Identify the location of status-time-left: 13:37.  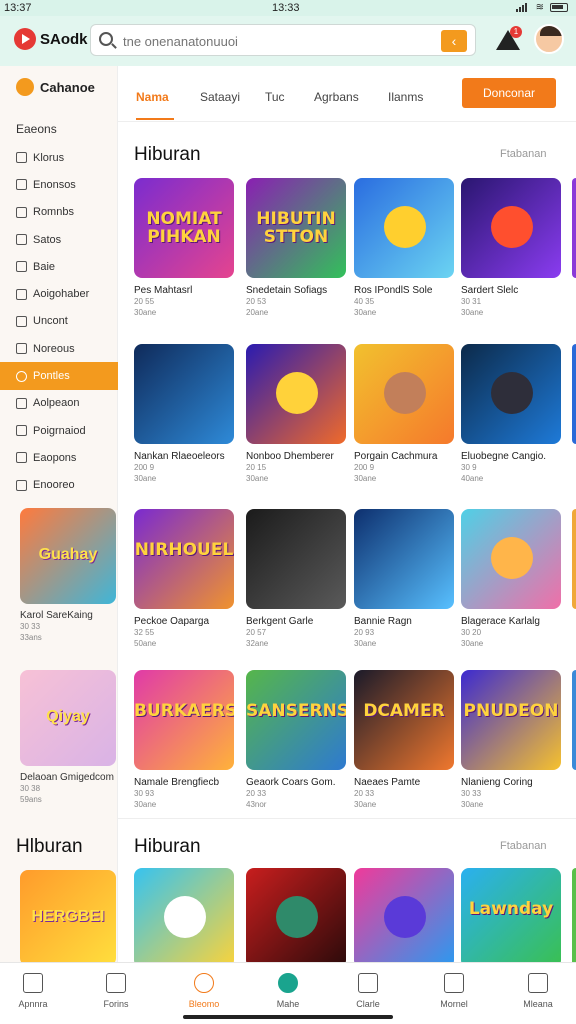
(18, 8).